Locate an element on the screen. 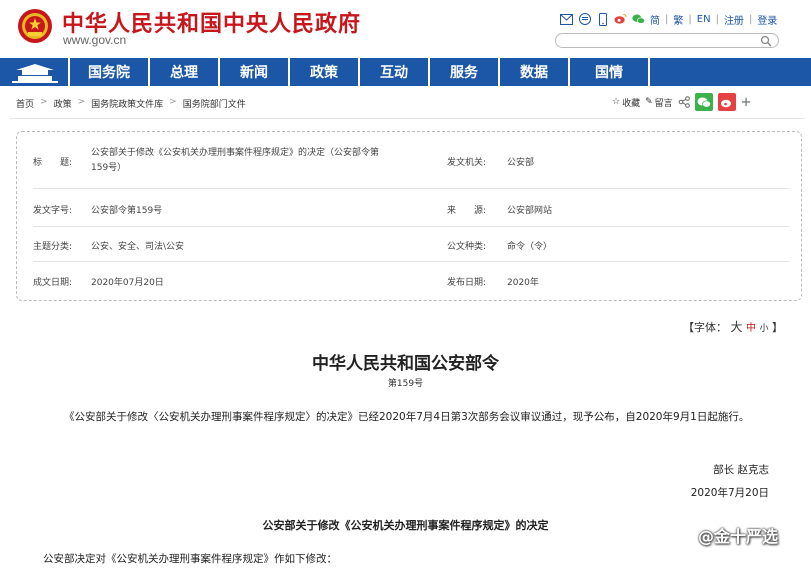  comment-button: ✎ 留言 is located at coordinates (659, 102).